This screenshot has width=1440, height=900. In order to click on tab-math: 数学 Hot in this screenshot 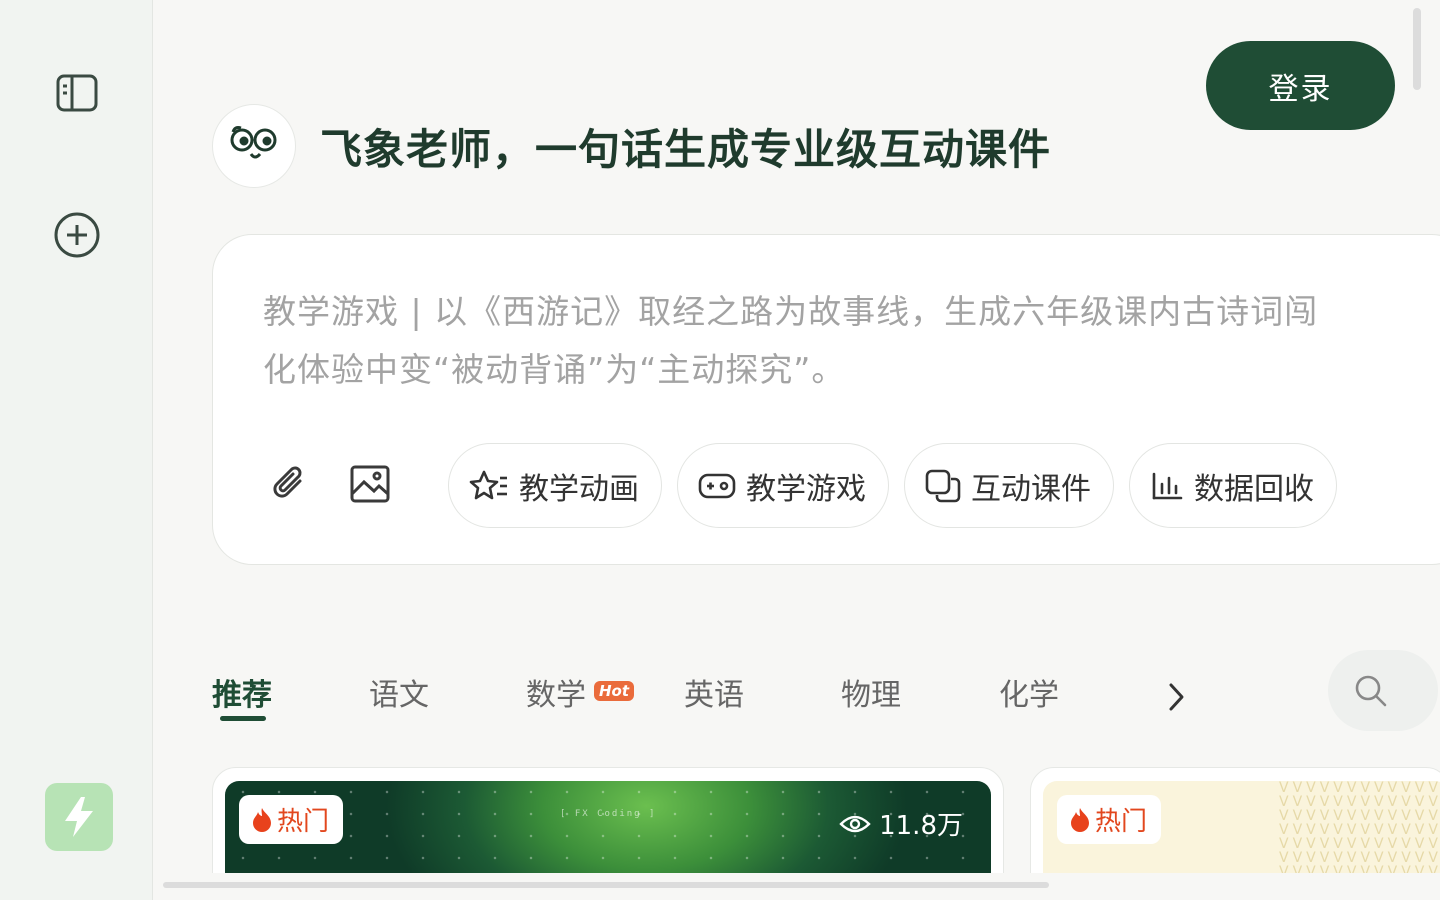, I will do `click(580, 692)`.